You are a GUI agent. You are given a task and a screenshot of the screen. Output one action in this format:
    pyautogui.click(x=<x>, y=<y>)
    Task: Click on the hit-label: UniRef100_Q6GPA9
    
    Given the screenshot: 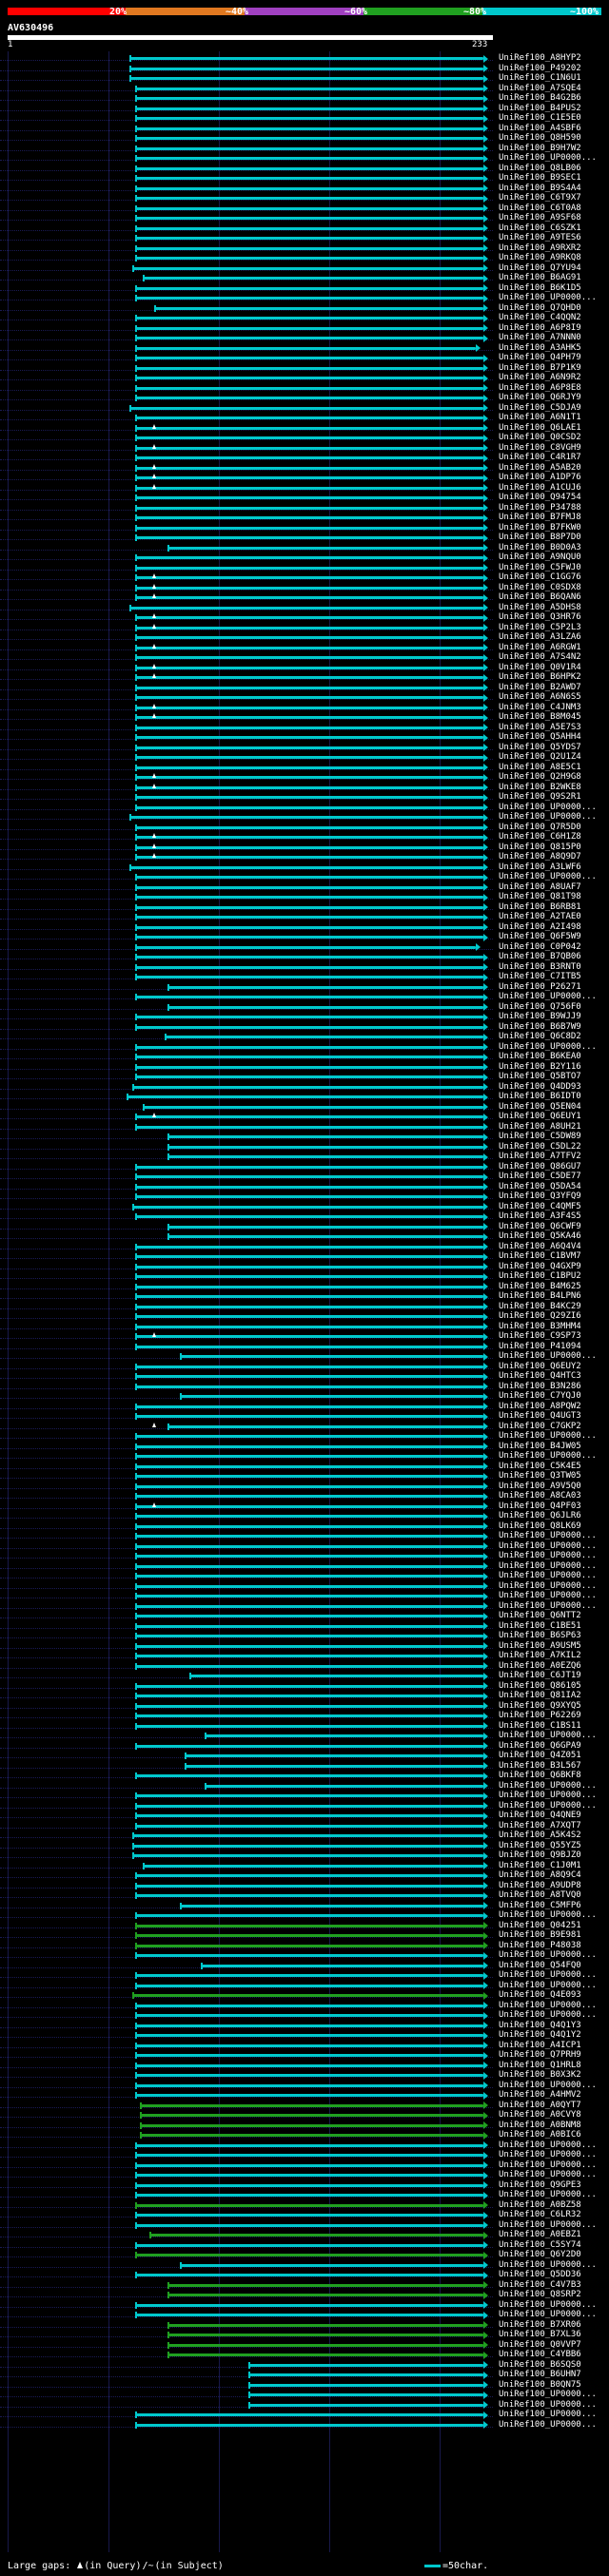 What is the action you would take?
    pyautogui.click(x=540, y=1746)
    